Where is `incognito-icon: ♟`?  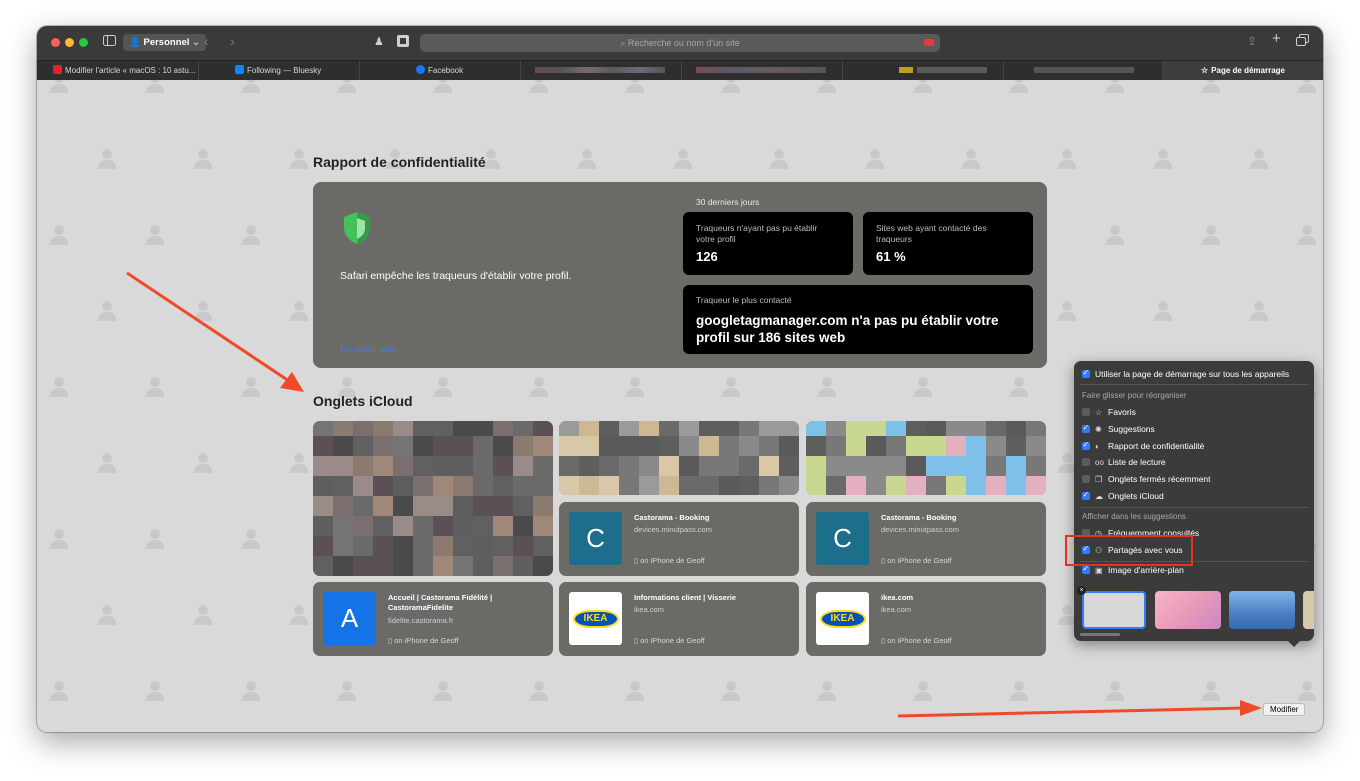
incognito-icon: ♟ is located at coordinates (379, 42).